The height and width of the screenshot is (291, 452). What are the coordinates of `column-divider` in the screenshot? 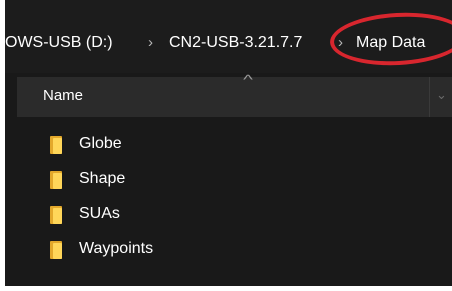 It's located at (429, 97).